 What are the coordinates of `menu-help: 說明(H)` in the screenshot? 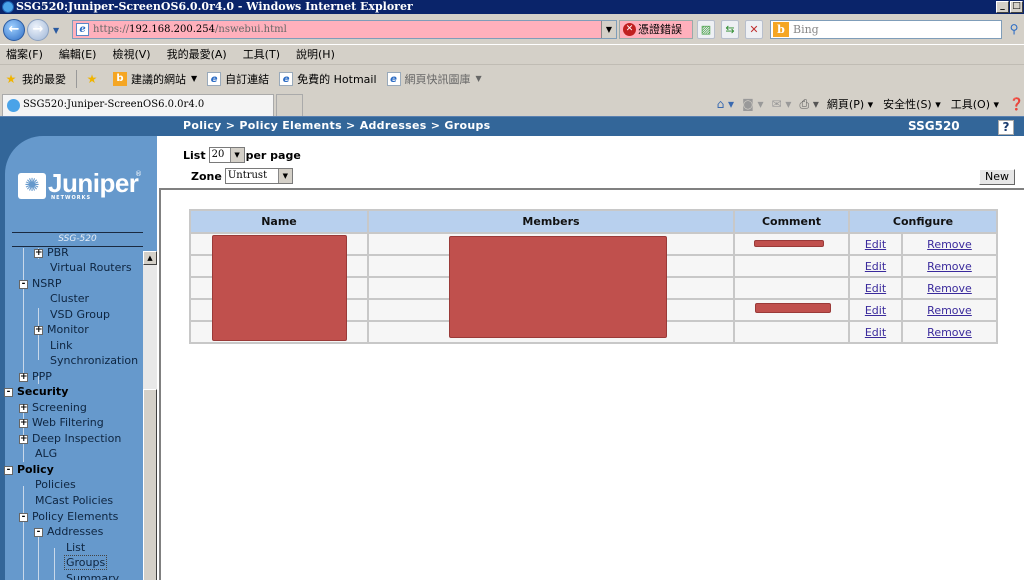 It's located at (315, 54).